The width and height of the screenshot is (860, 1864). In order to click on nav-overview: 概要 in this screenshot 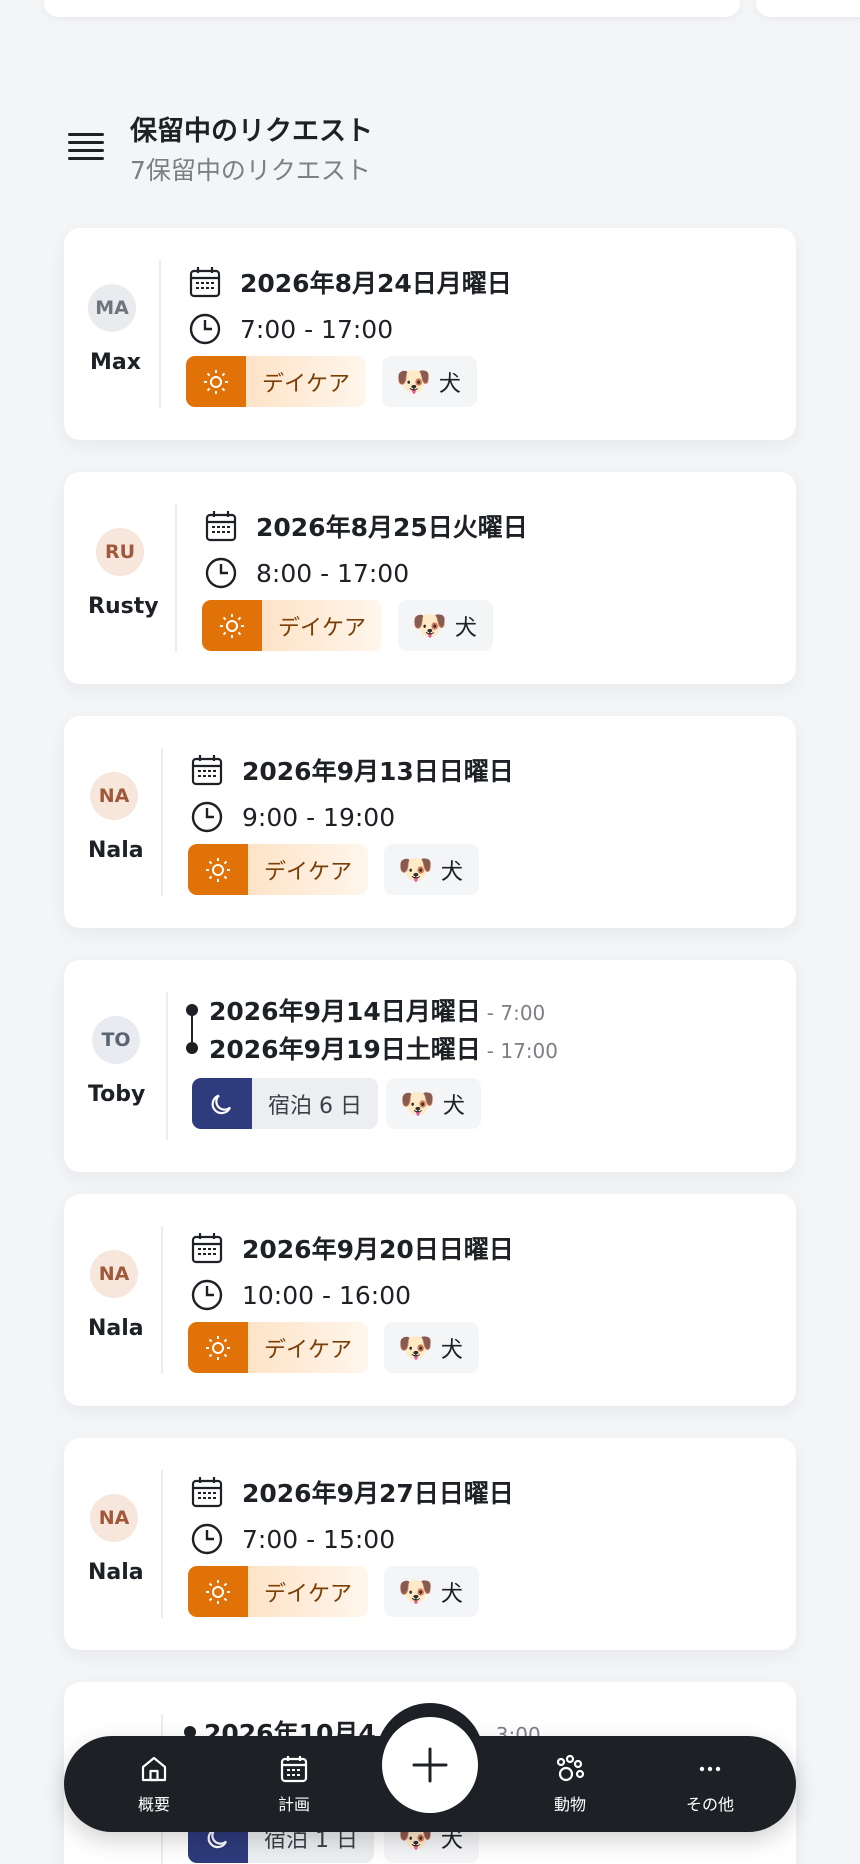, I will do `click(154, 1784)`.